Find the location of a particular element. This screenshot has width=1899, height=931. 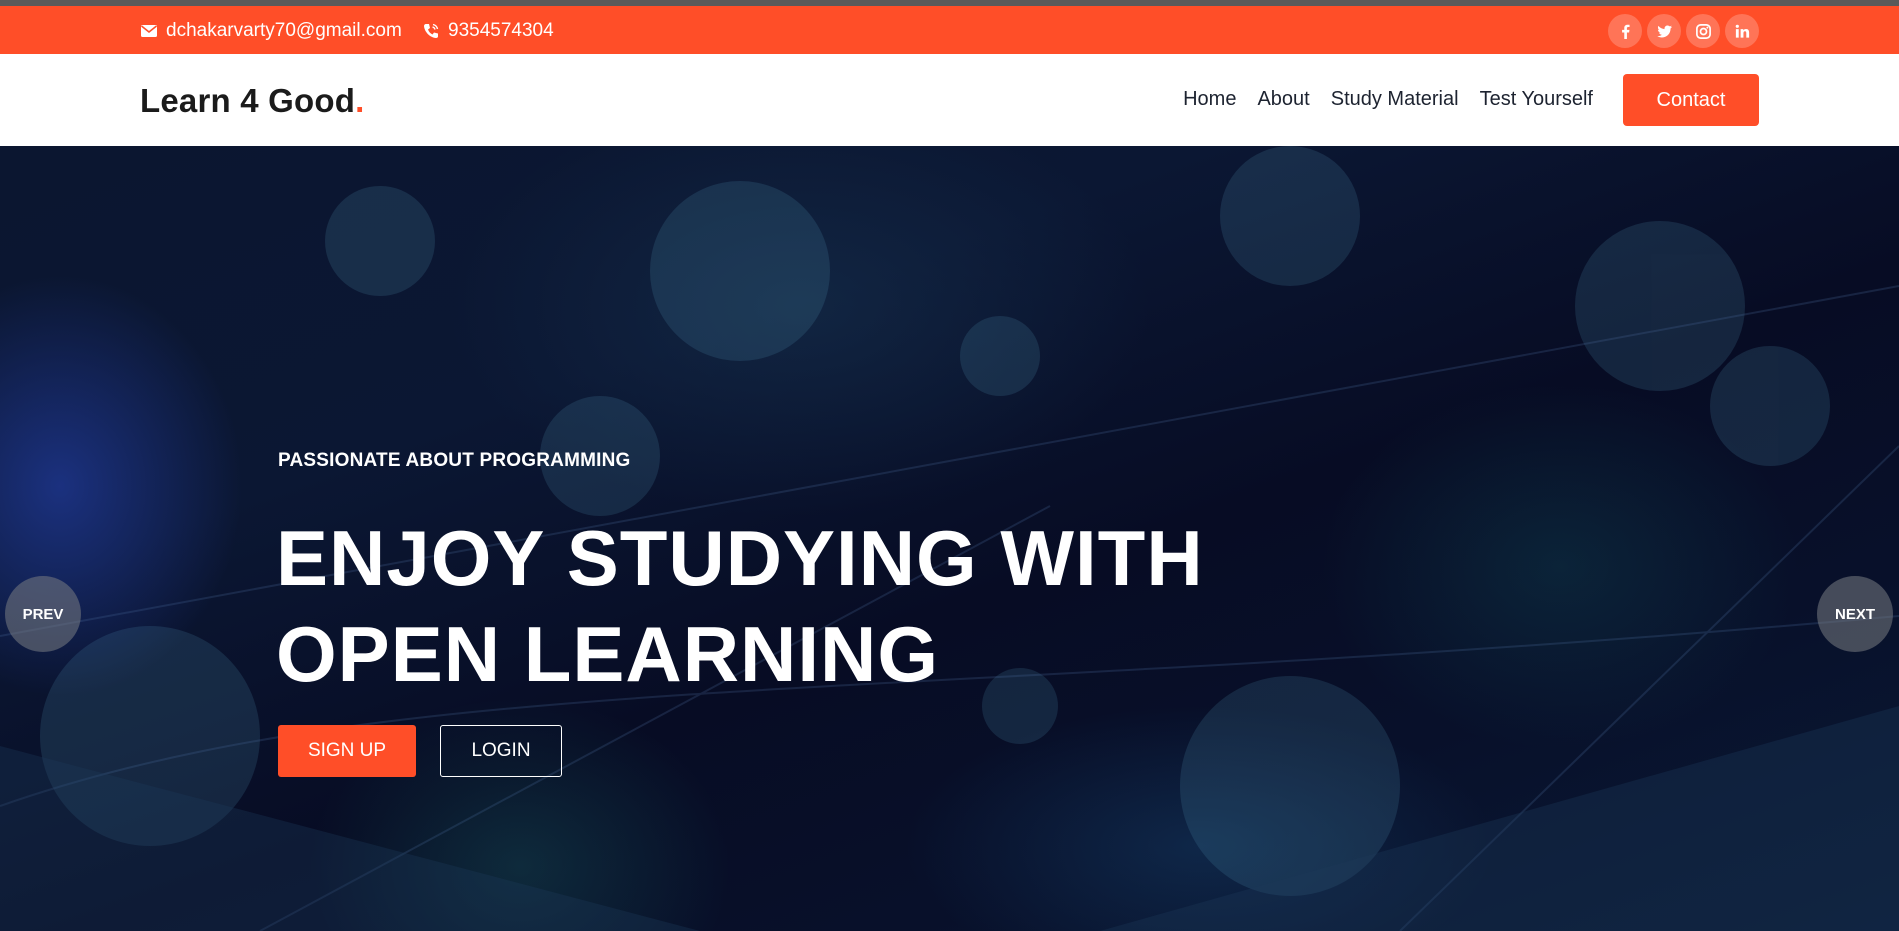

phone-contact: 9354574304 is located at coordinates (488, 31).